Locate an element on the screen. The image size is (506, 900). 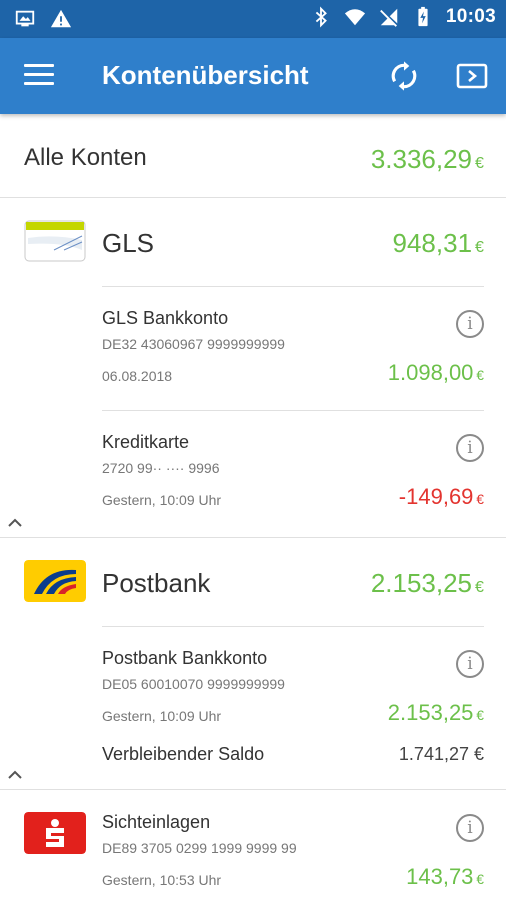
total-label: Alle Konten is located at coordinates (85, 157).